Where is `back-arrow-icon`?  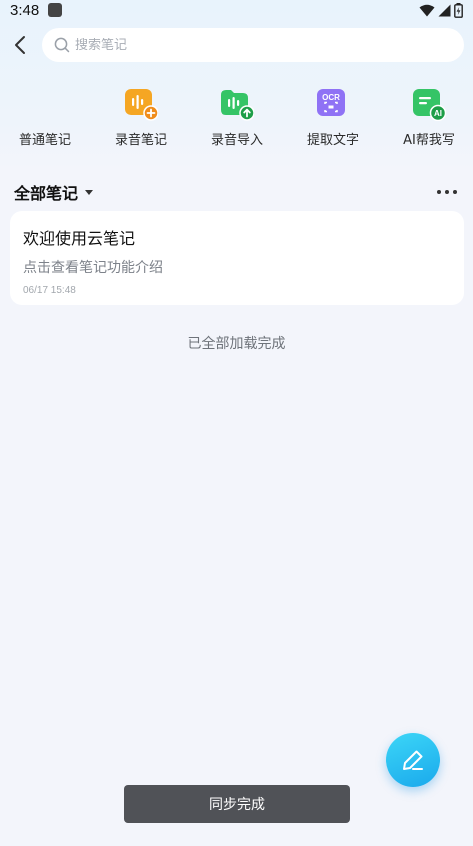 back-arrow-icon is located at coordinates (20, 45).